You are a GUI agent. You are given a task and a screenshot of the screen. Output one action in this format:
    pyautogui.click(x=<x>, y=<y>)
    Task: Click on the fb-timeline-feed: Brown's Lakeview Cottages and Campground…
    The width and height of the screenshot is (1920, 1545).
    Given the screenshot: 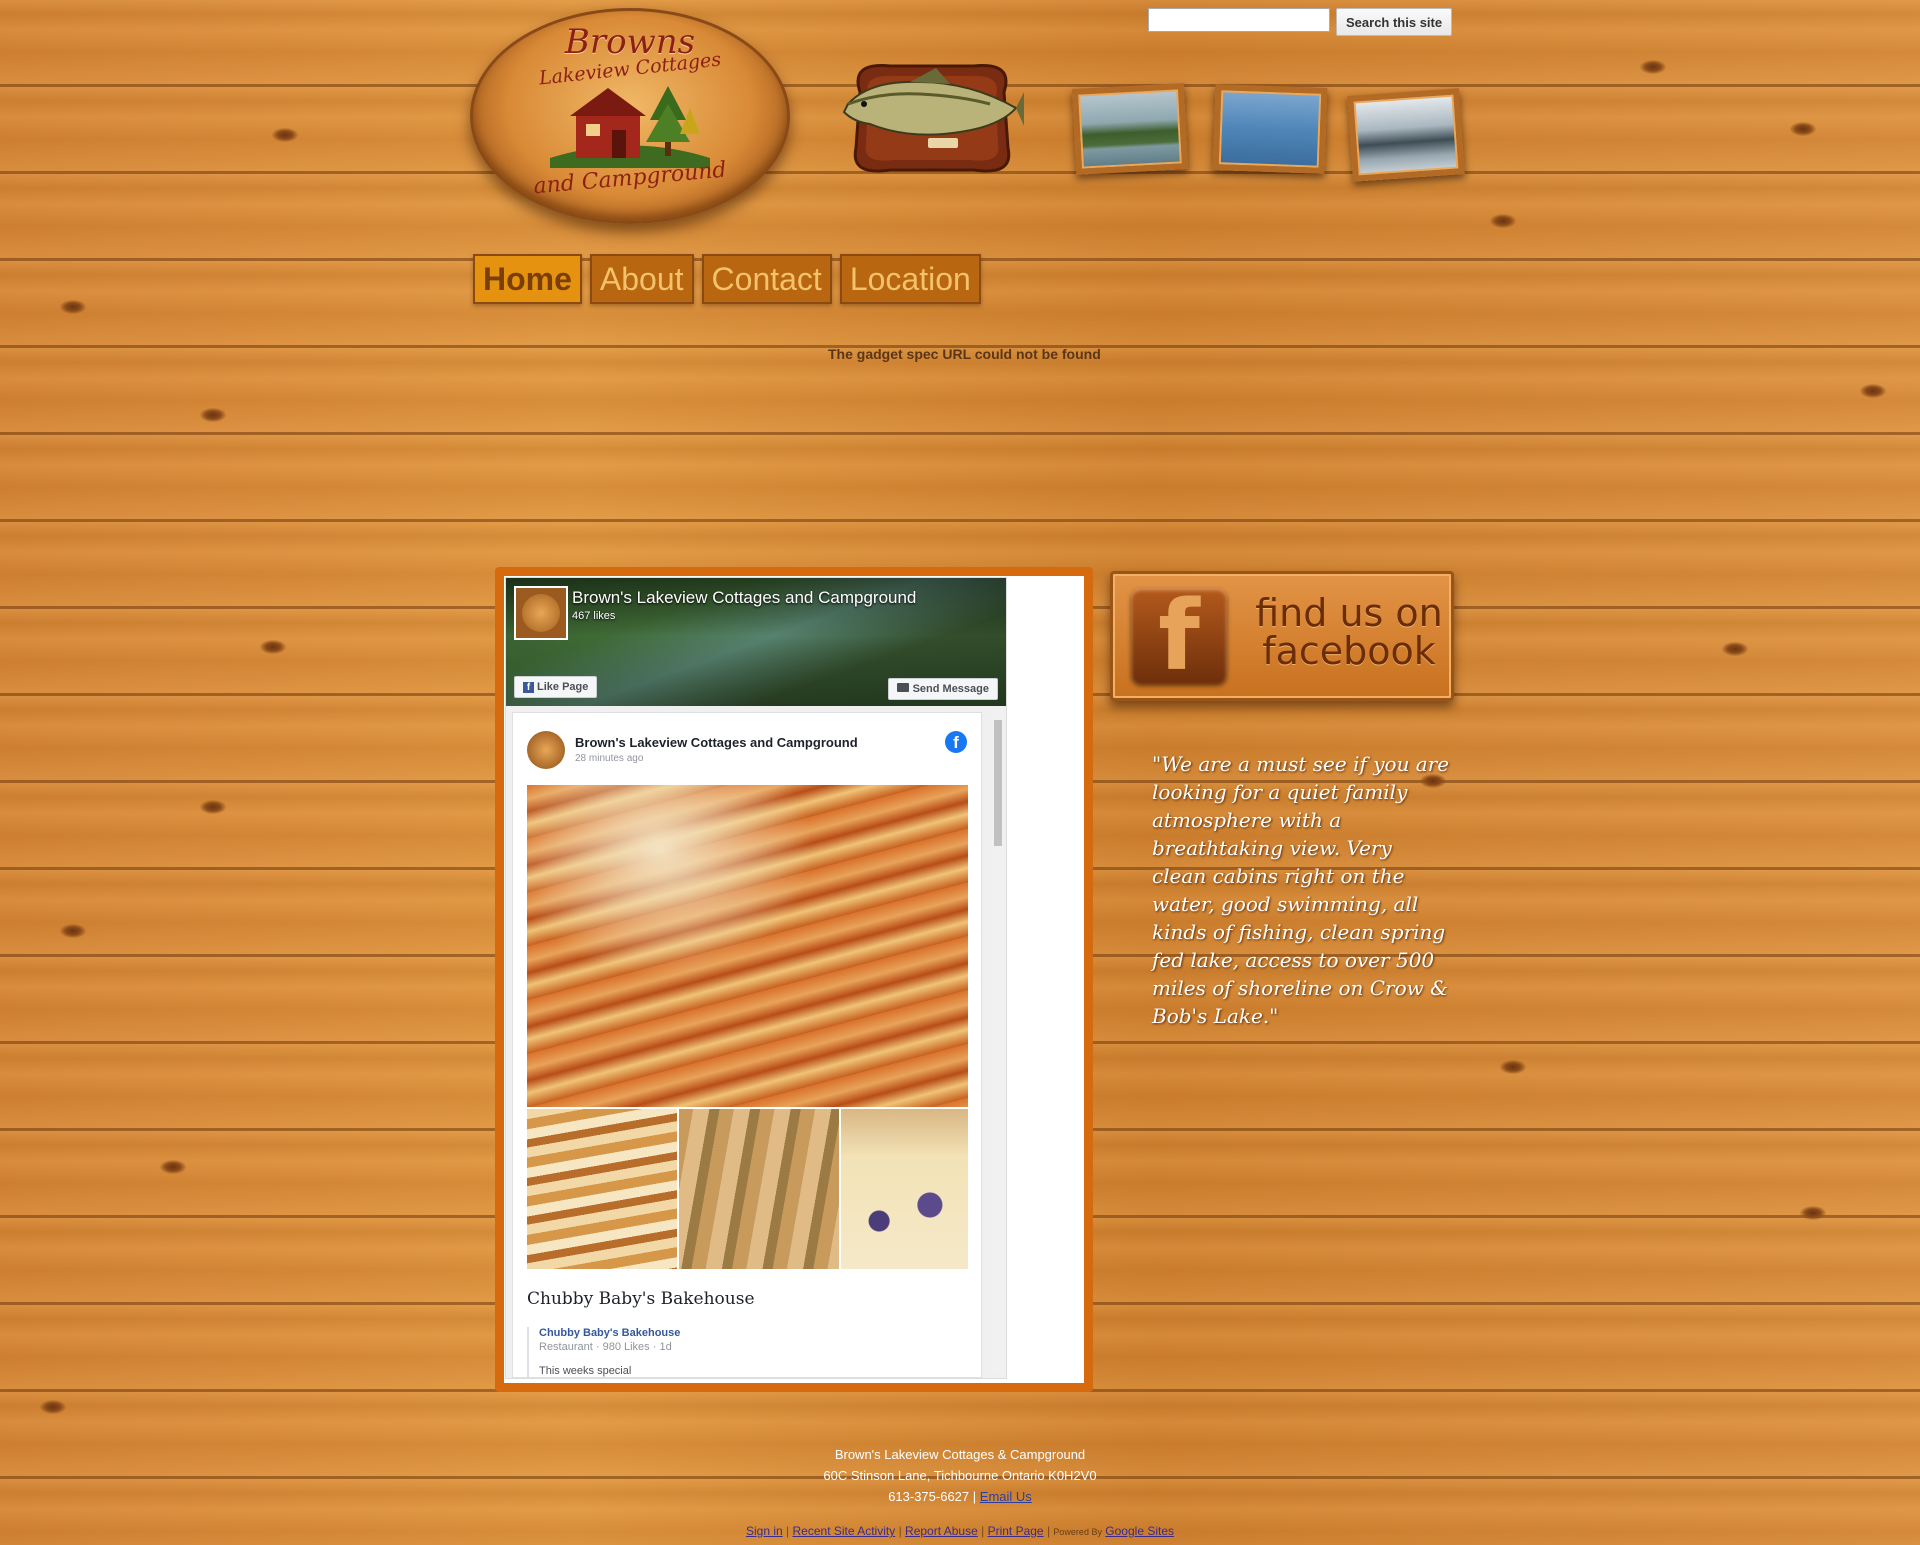 What is the action you would take?
    pyautogui.click(x=756, y=1042)
    